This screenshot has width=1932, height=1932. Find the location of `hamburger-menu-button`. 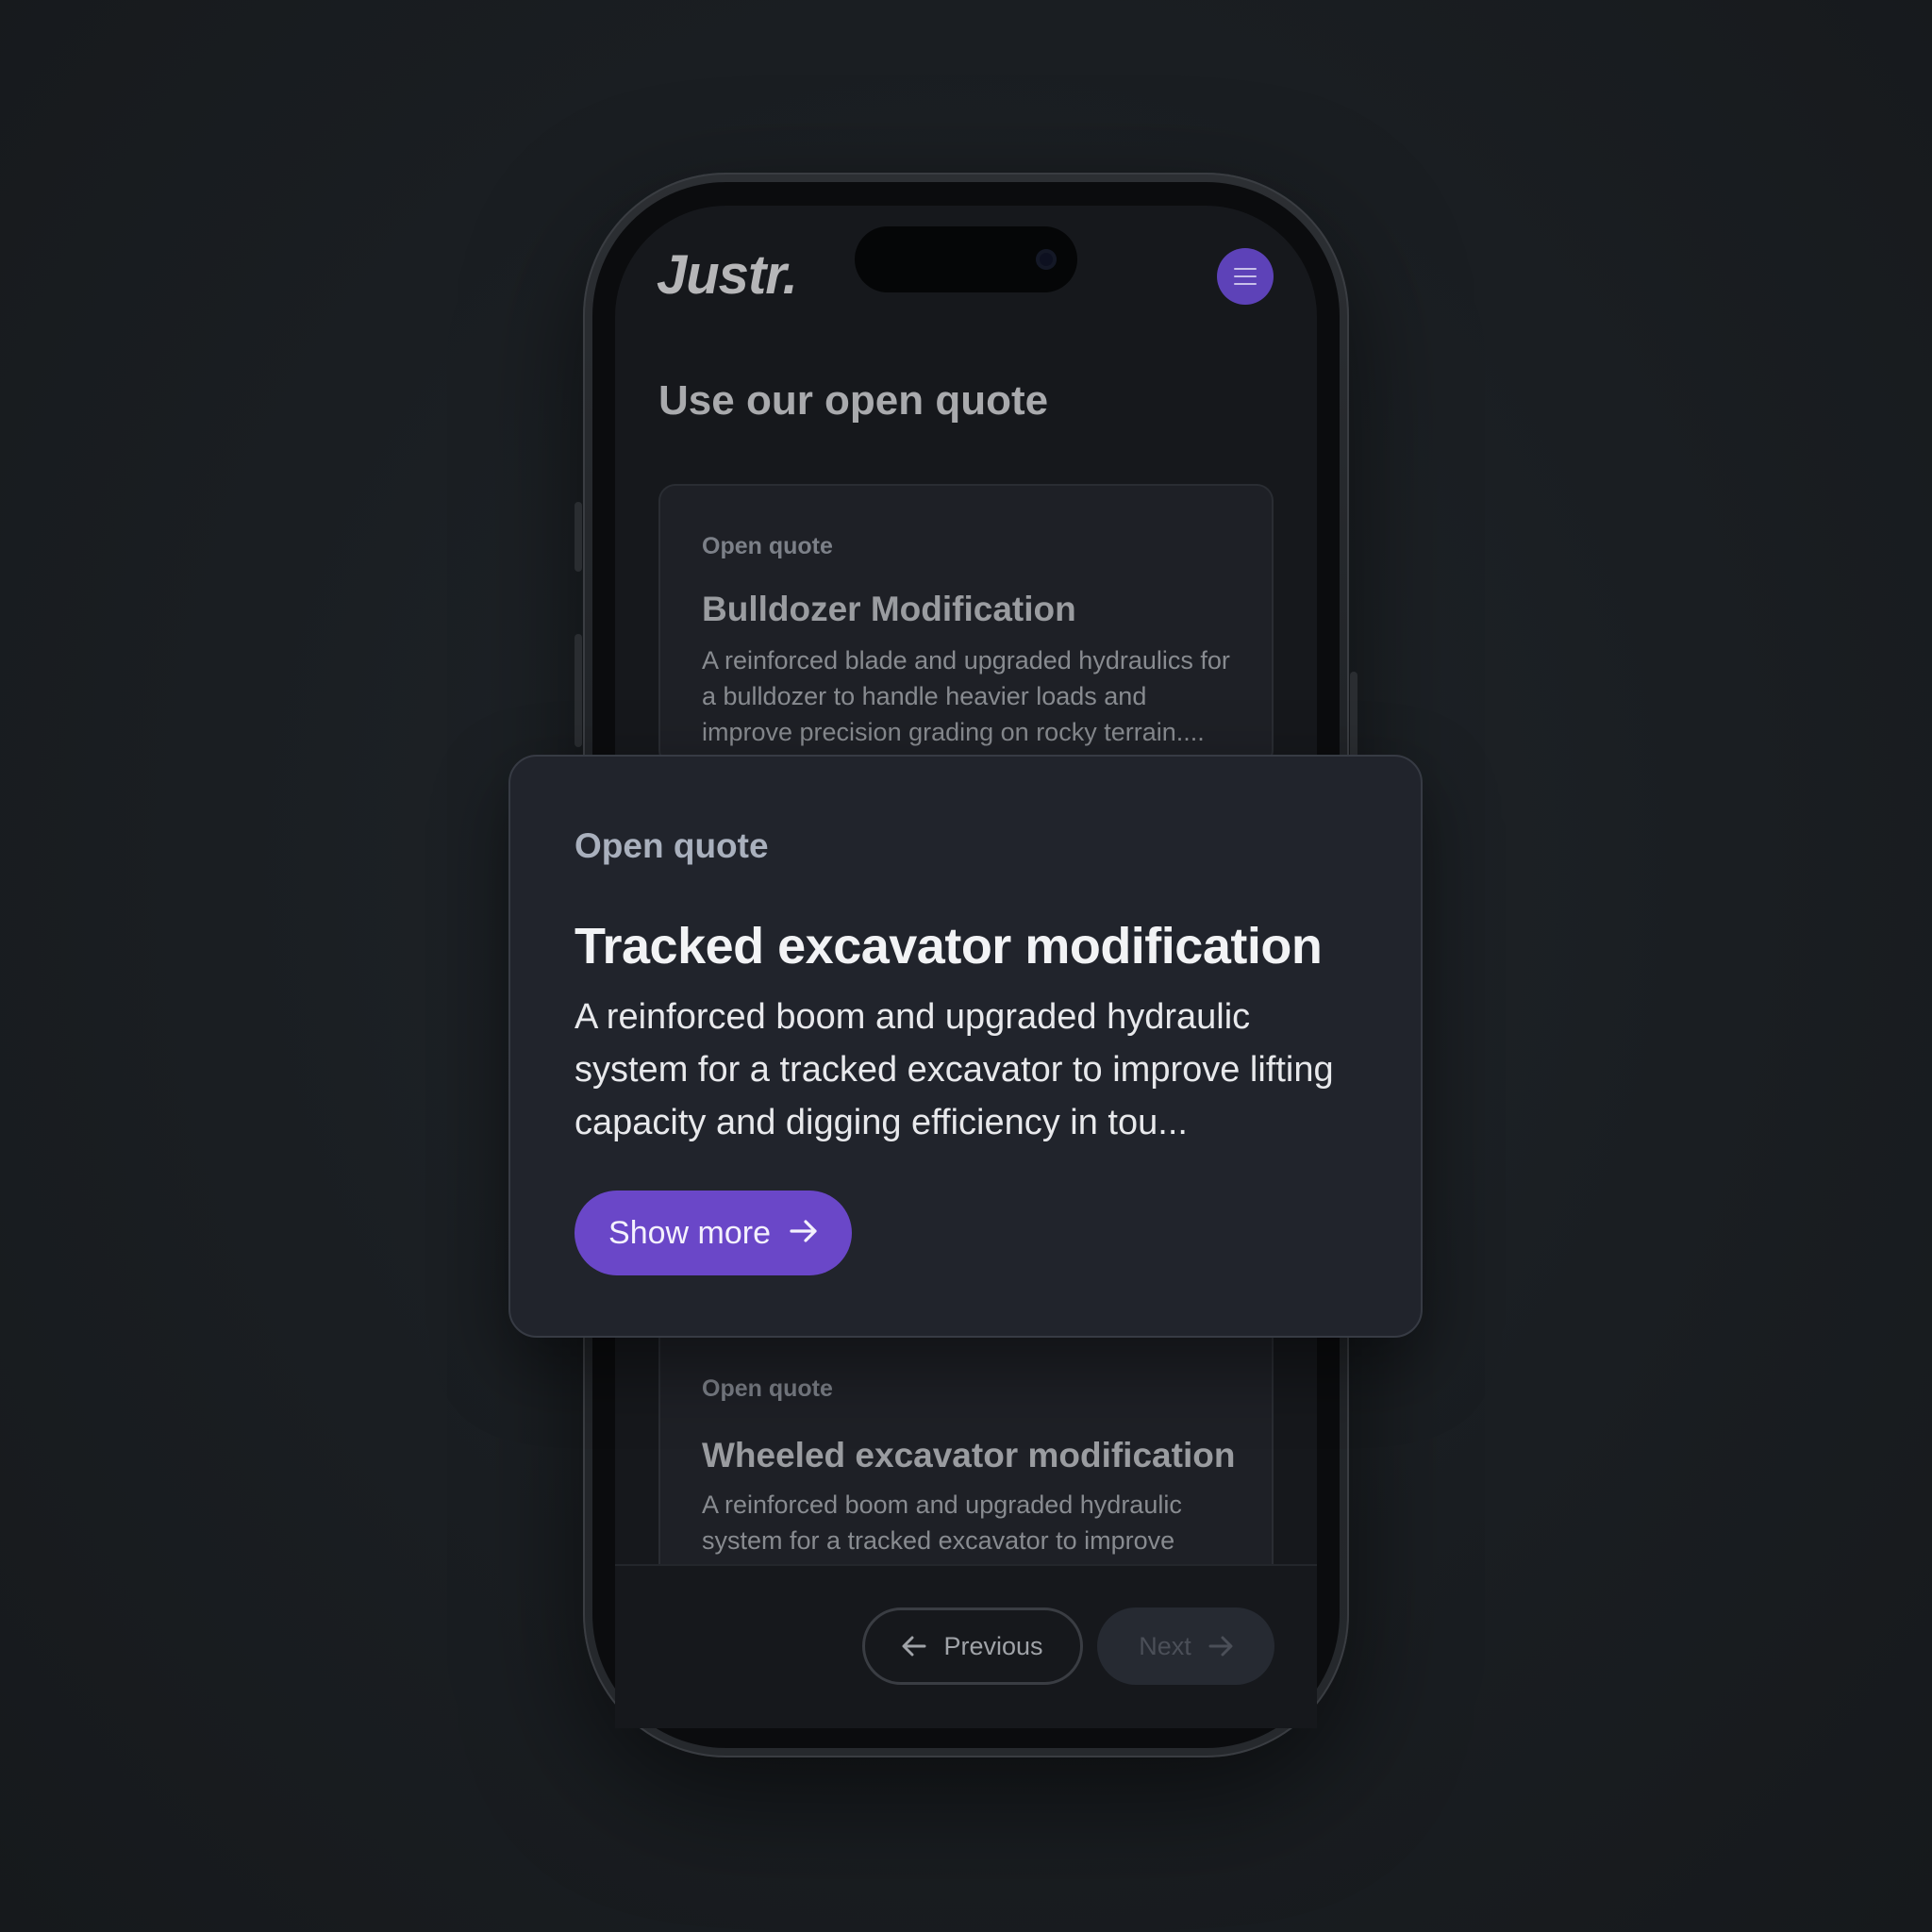

hamburger-menu-button is located at coordinates (1245, 276).